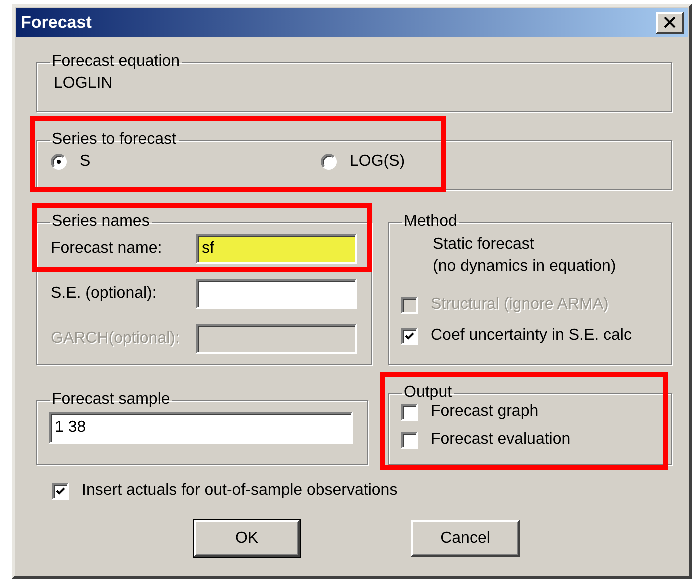  I want to click on input-field, so click(276, 294).